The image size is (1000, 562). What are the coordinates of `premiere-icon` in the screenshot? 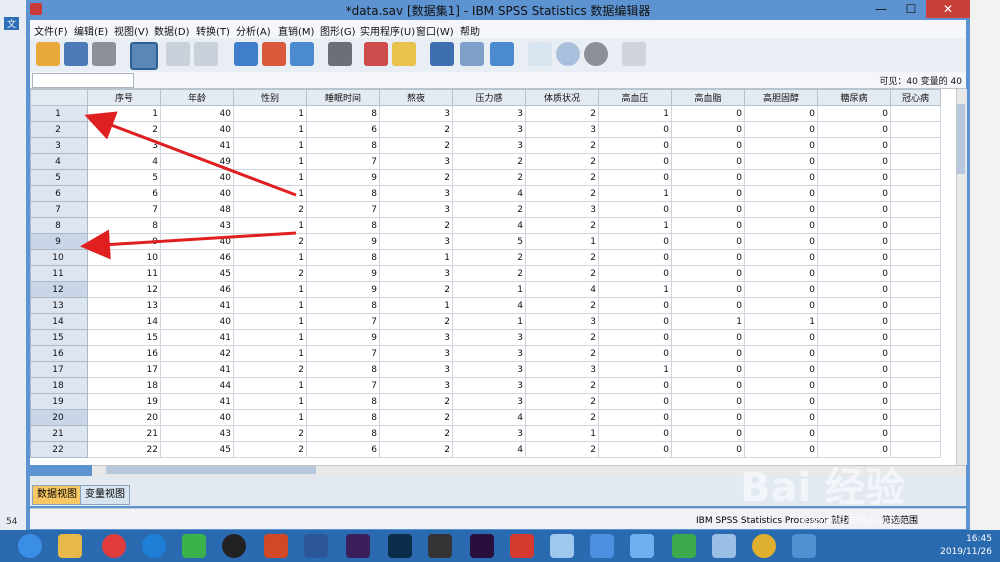 It's located at (482, 546).